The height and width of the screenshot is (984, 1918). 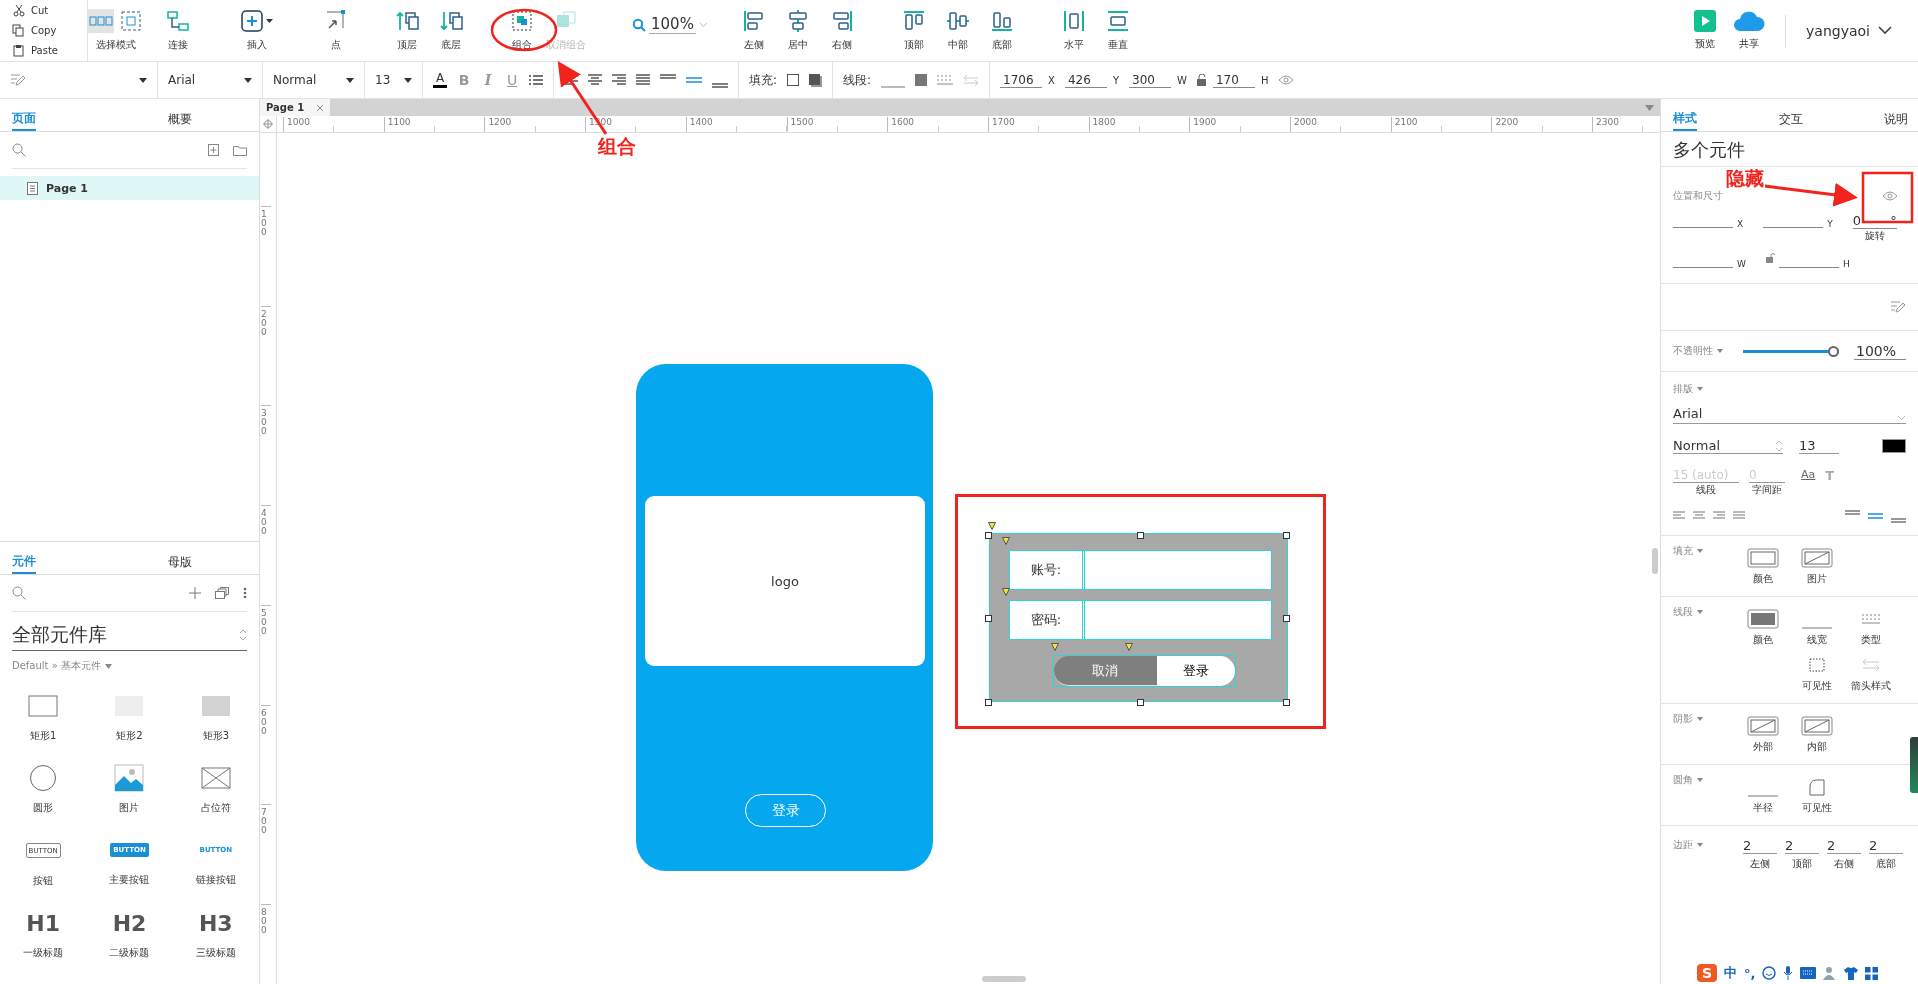 I want to click on font-size-field: 13, so click(x=1819, y=446).